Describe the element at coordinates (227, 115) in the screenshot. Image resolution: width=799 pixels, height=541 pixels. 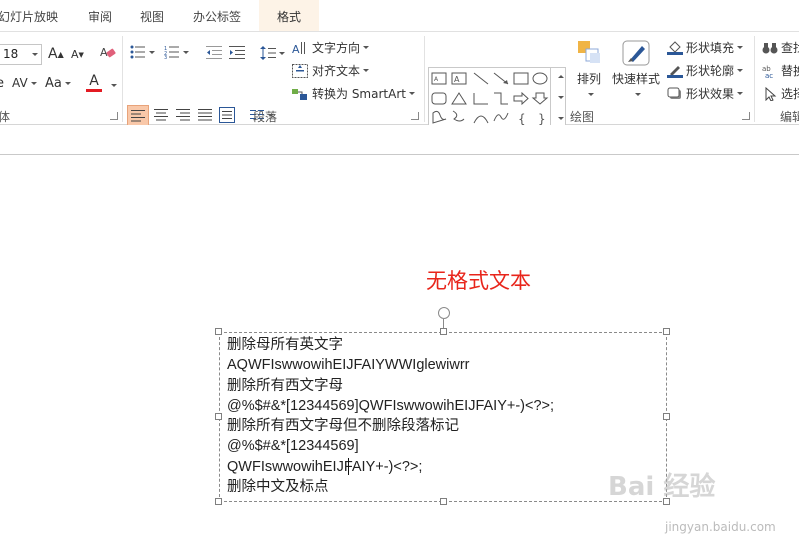
I see `distributed-button` at that location.